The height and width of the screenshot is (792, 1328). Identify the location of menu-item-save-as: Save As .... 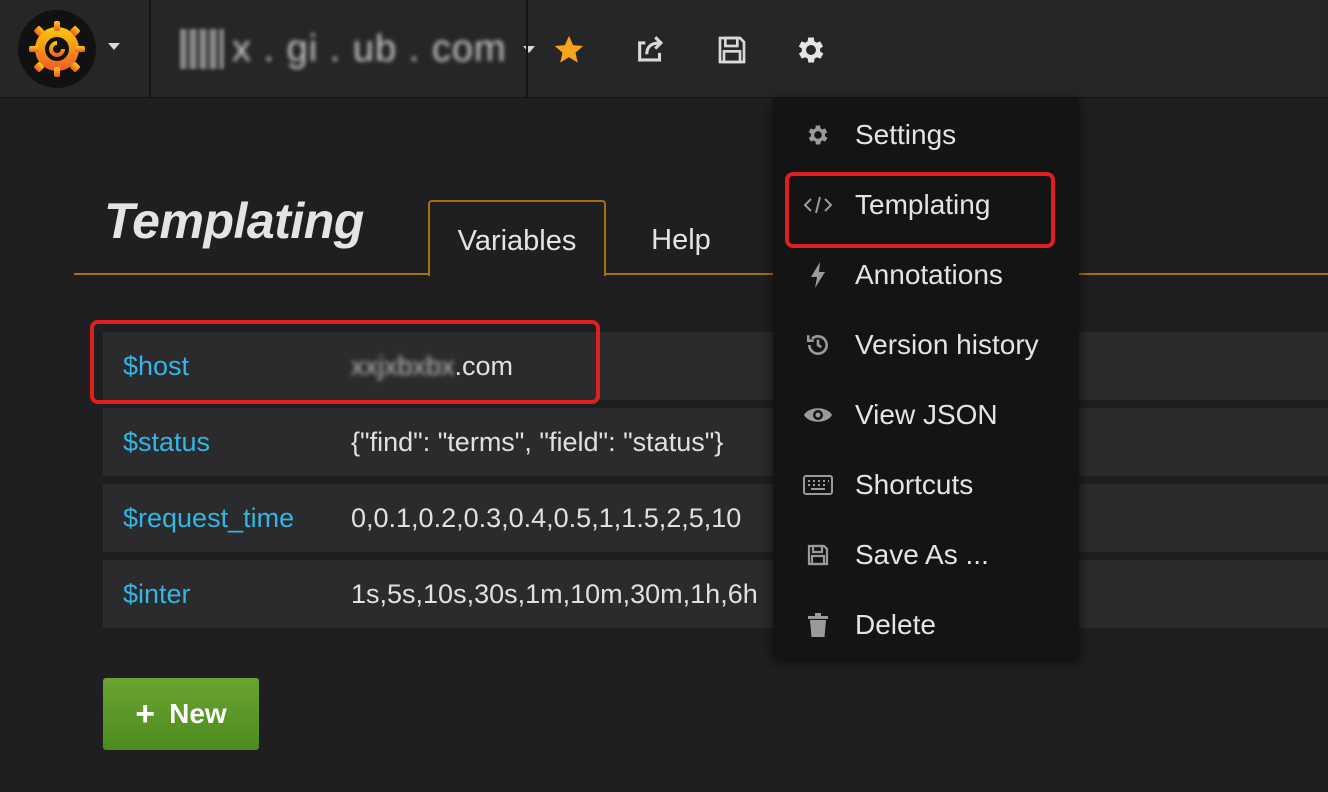
(926, 555).